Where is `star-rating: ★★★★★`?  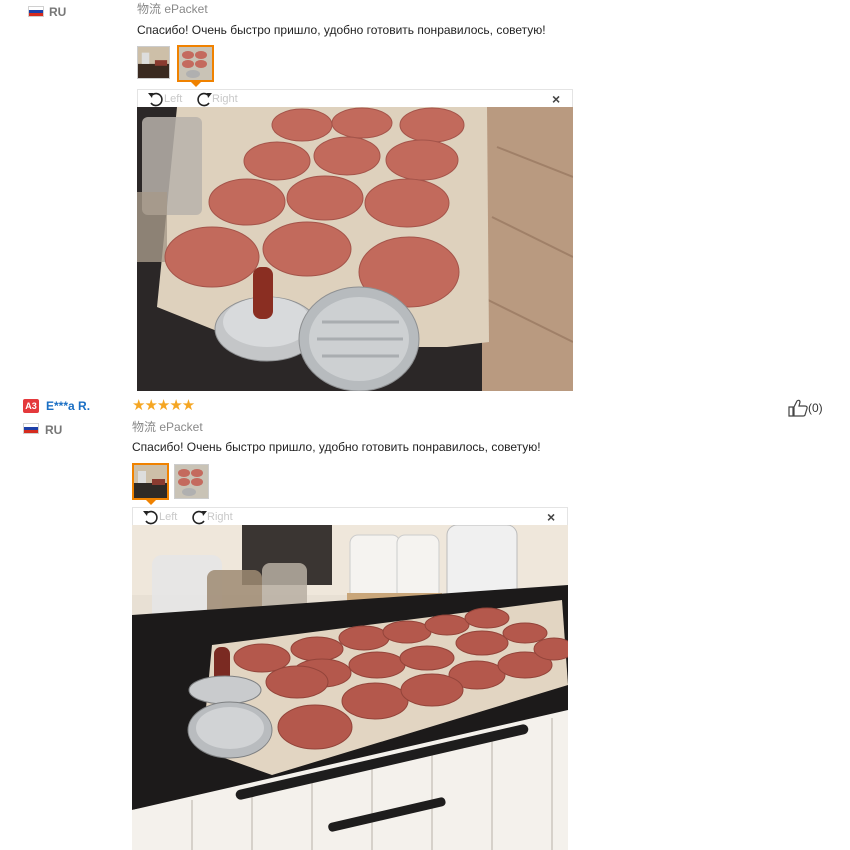 star-rating: ★★★★★ is located at coordinates (163, 405).